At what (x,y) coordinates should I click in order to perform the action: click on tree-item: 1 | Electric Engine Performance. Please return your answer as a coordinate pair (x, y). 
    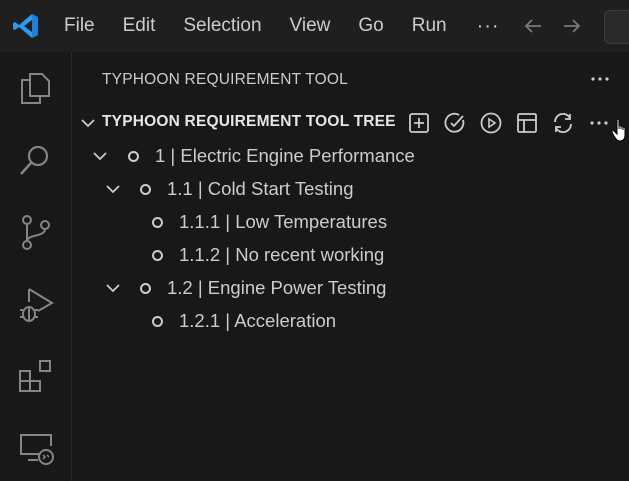
    Looking at the image, I should click on (350, 156).